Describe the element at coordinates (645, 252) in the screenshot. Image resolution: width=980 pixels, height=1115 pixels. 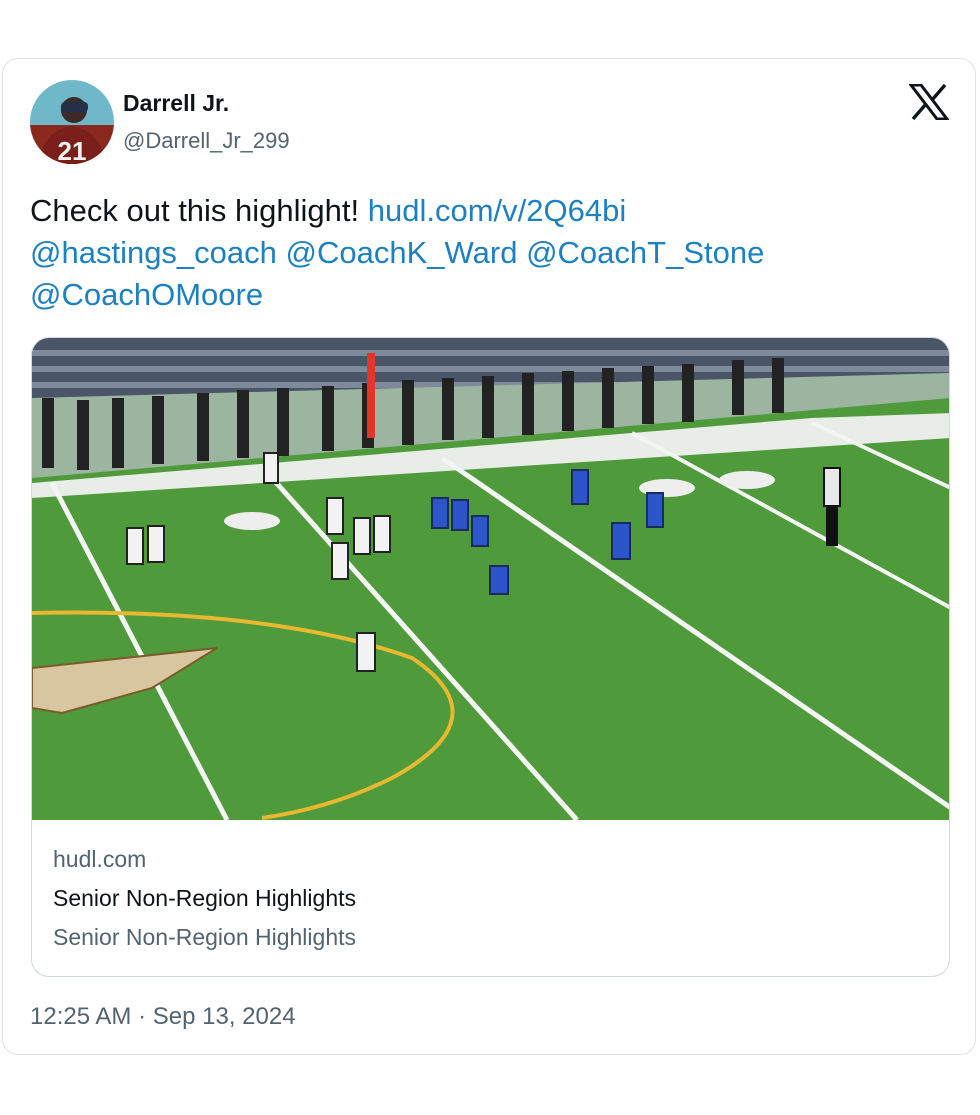
I see `mention-link: @CoachT_Stone` at that location.